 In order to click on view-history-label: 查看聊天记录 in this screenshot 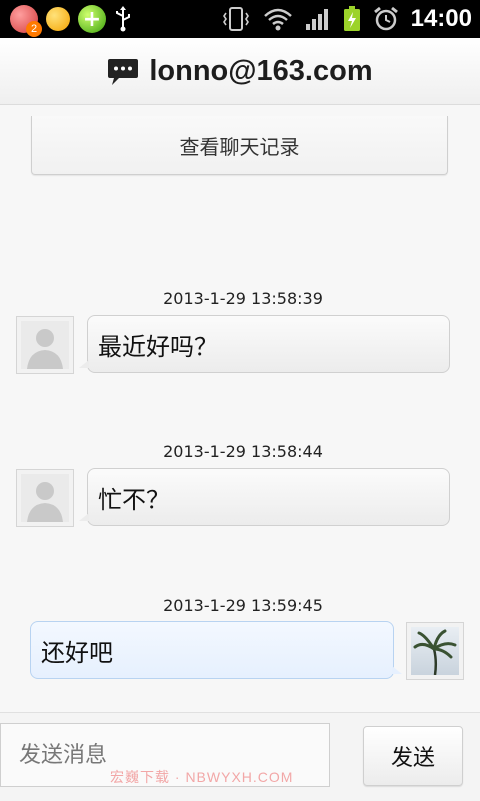, I will do `click(239, 146)`.